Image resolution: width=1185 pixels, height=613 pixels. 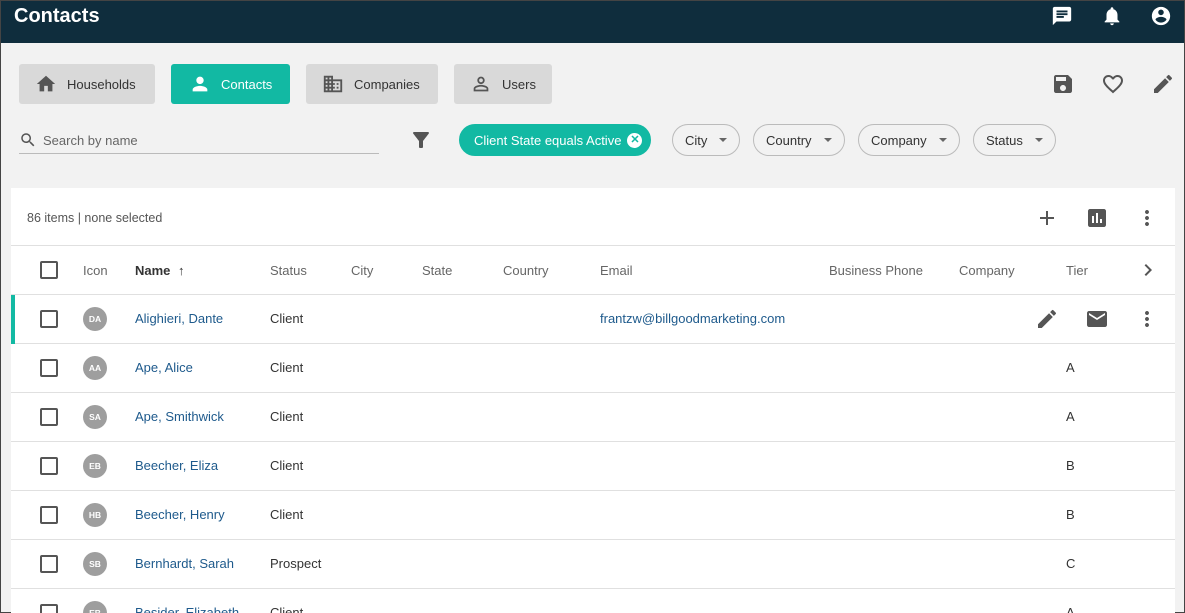 What do you see at coordinates (593, 466) in the screenshot?
I see `table-row: EB Beecher, Eliza Client B` at bounding box center [593, 466].